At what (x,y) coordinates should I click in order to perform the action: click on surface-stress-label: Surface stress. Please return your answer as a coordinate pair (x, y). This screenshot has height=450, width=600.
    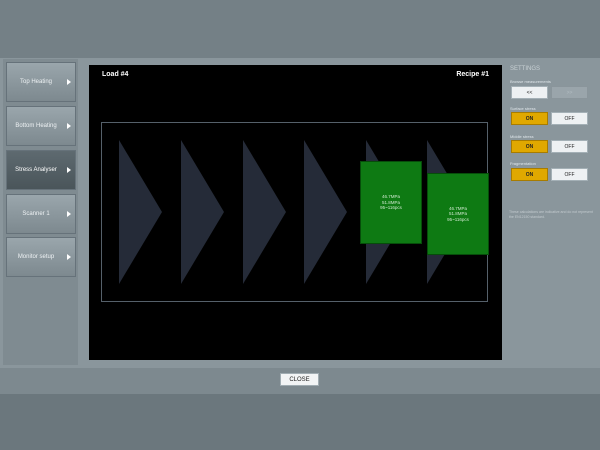
    Looking at the image, I should click on (523, 108).